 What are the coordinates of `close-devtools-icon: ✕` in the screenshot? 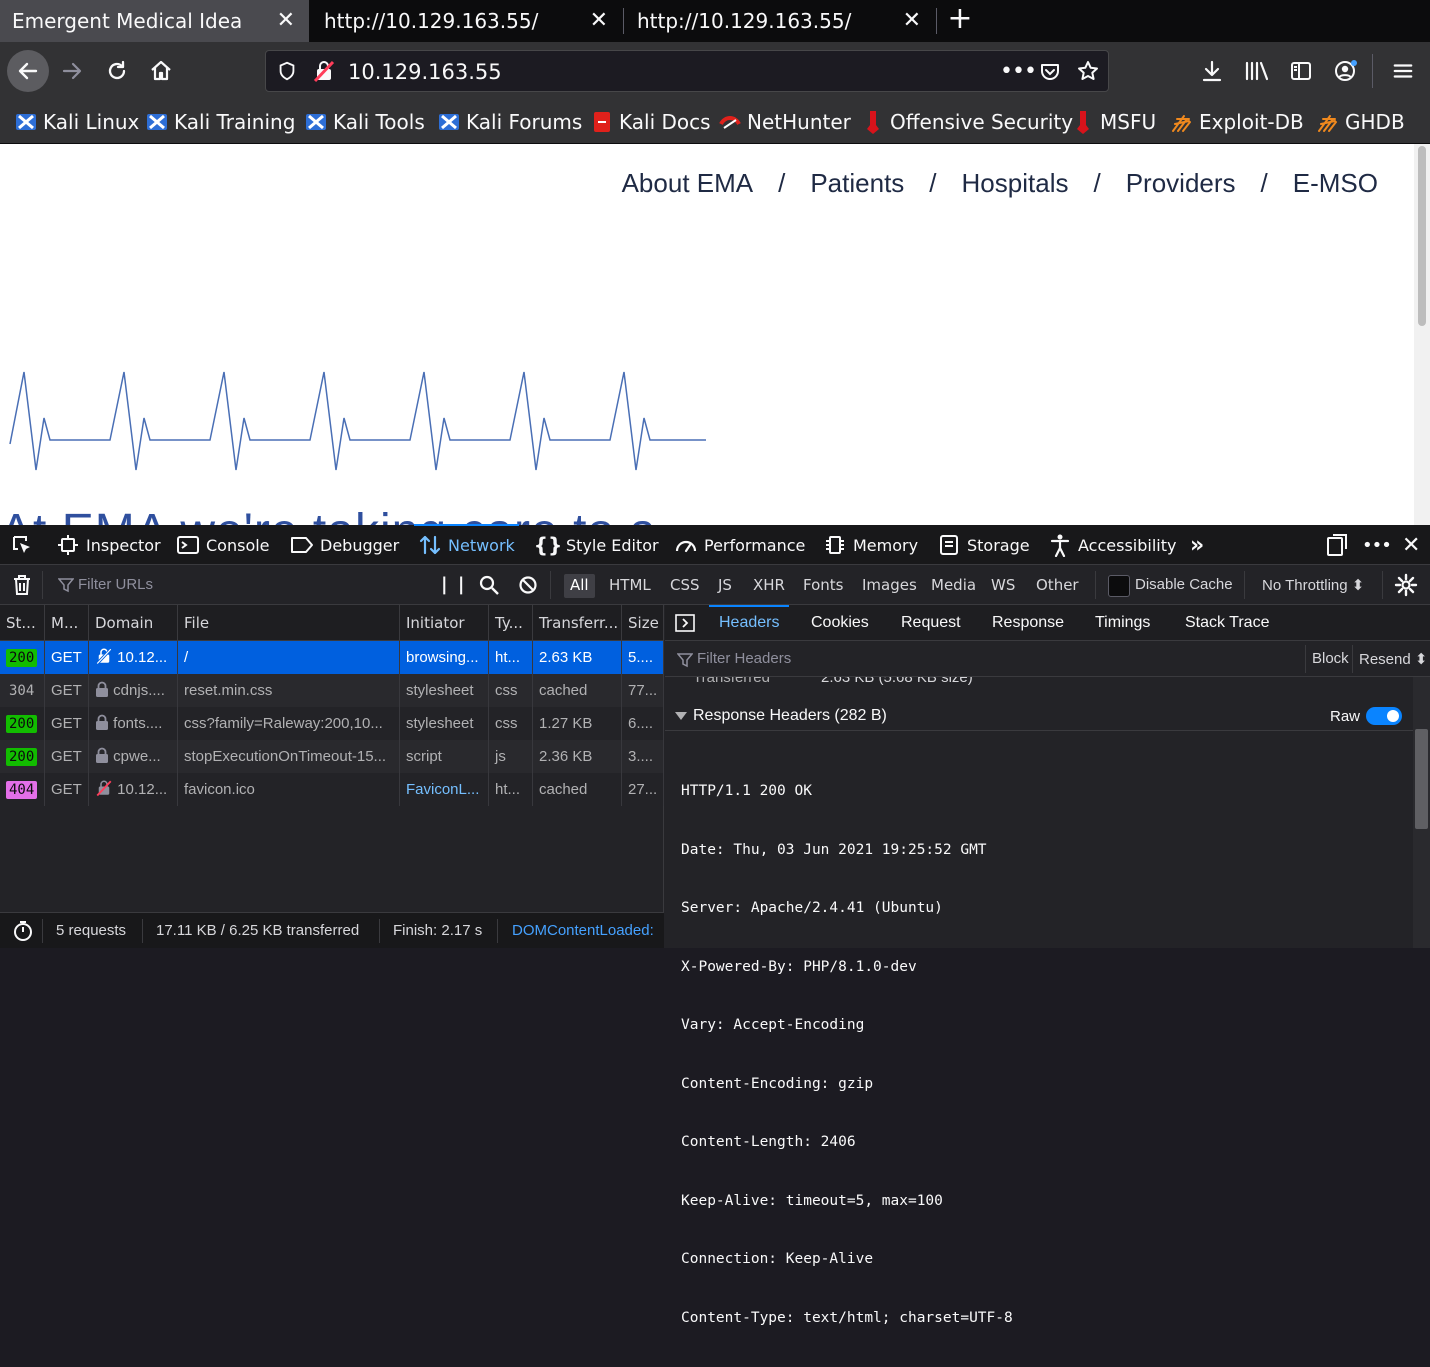 It's located at (1411, 545).